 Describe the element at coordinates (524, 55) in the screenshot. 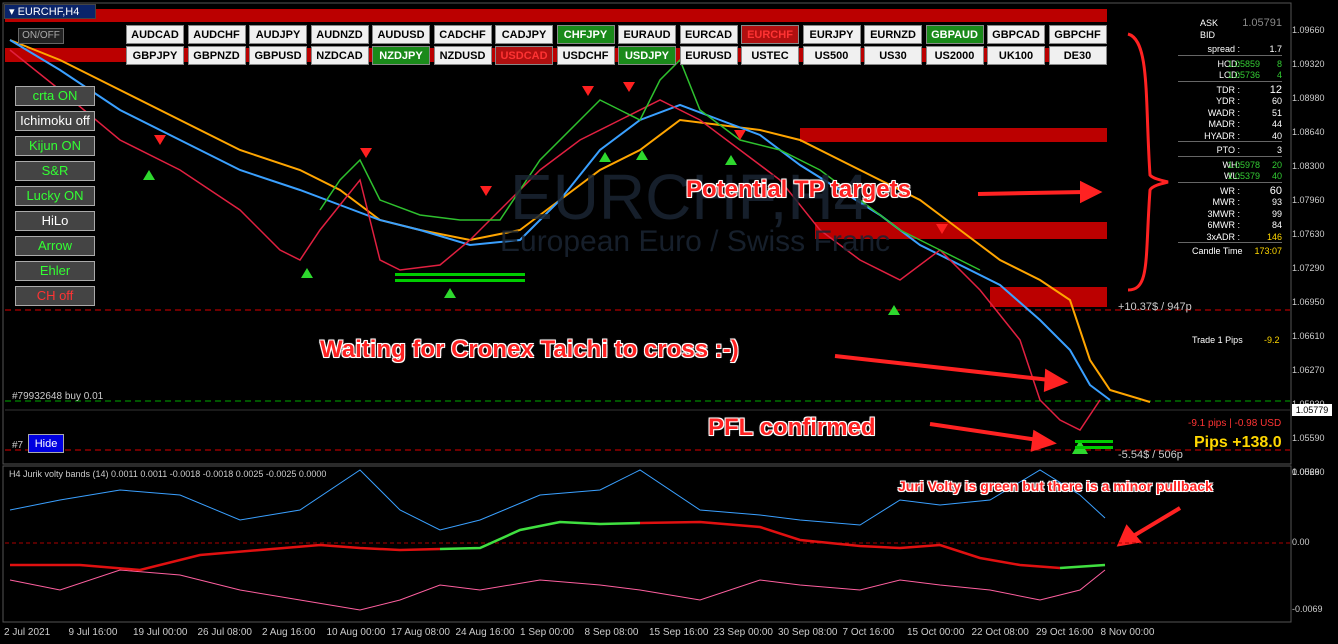

I see `symbol-button-usdcad: USDCAD` at that location.